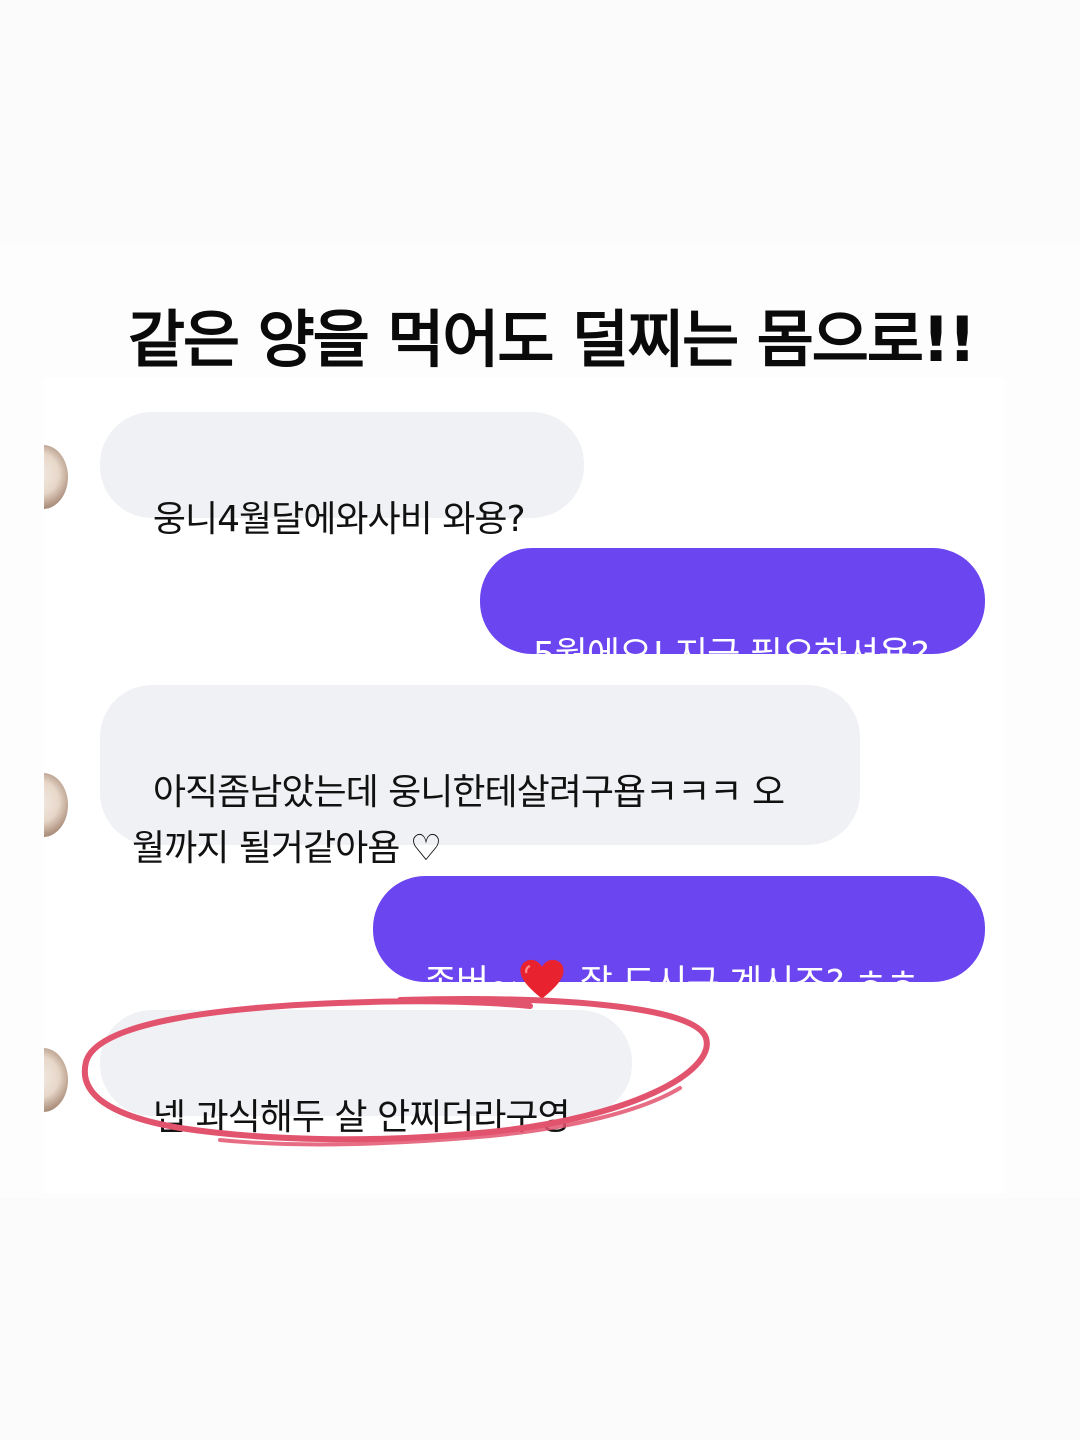 The height and width of the screenshot is (1440, 1080). What do you see at coordinates (732, 612) in the screenshot?
I see `outgoing-message-bubble: 5월에요! 지금 필요하셔용?` at bounding box center [732, 612].